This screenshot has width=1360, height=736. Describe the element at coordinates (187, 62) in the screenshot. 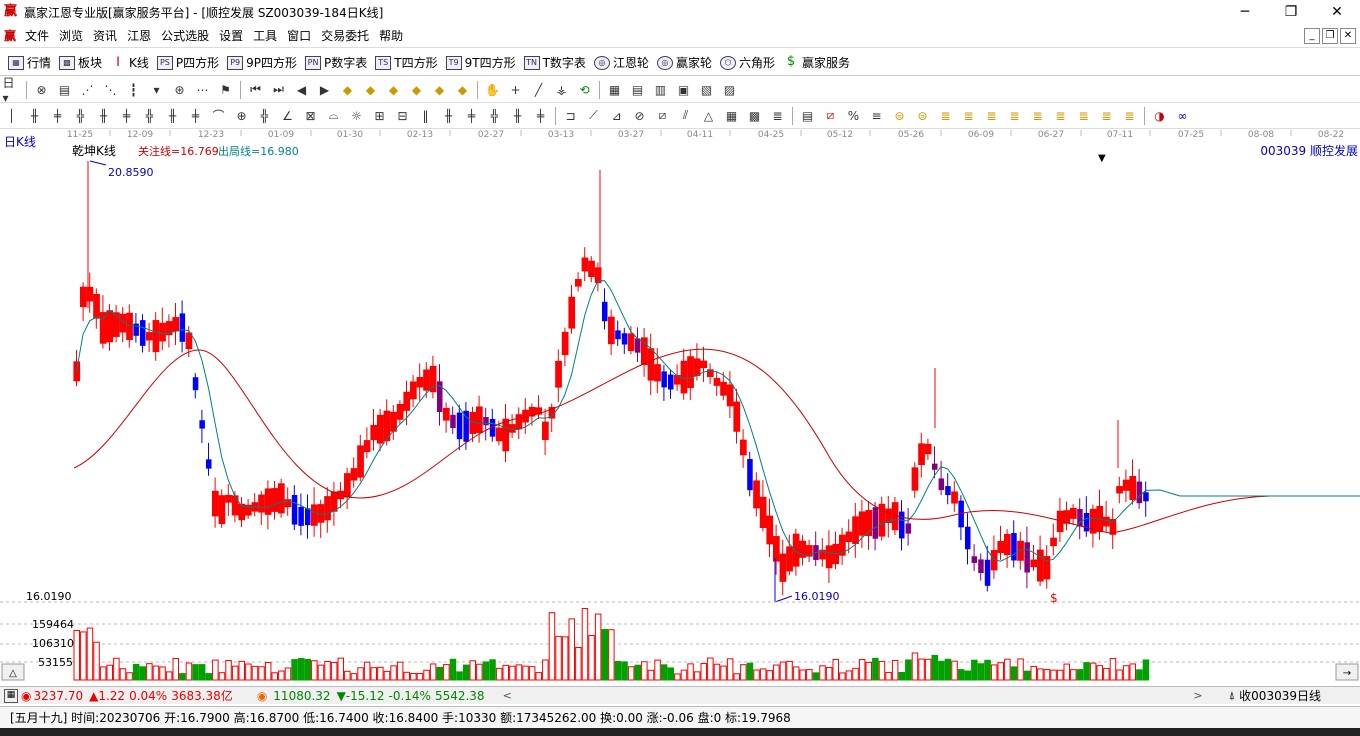

I see `p-square-button: PS P四方形` at that location.